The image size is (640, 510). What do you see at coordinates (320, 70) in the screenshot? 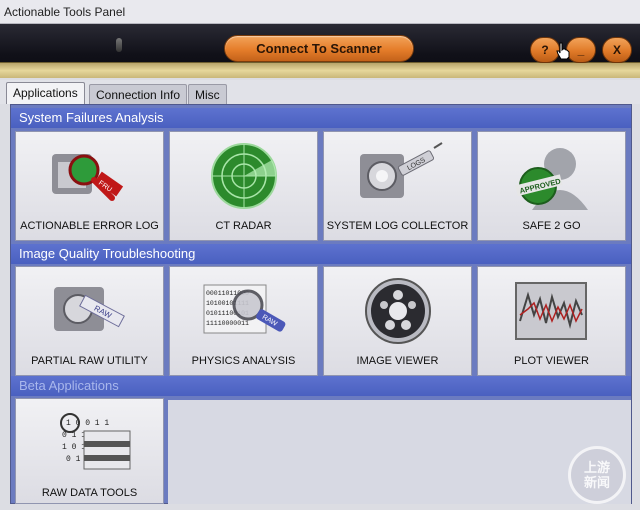
I see `header-gold-strip` at bounding box center [320, 70].